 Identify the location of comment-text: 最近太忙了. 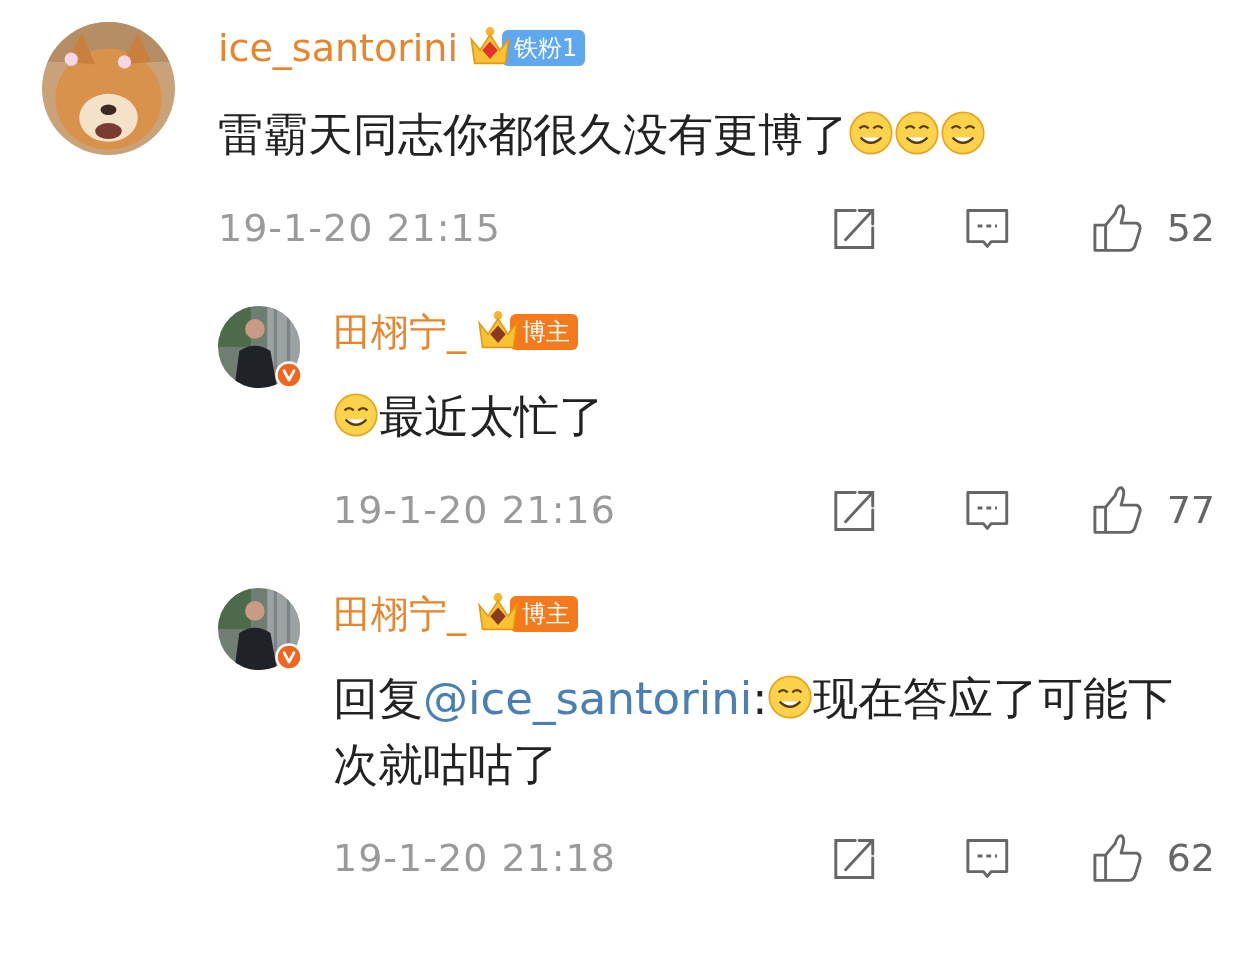
(758, 417).